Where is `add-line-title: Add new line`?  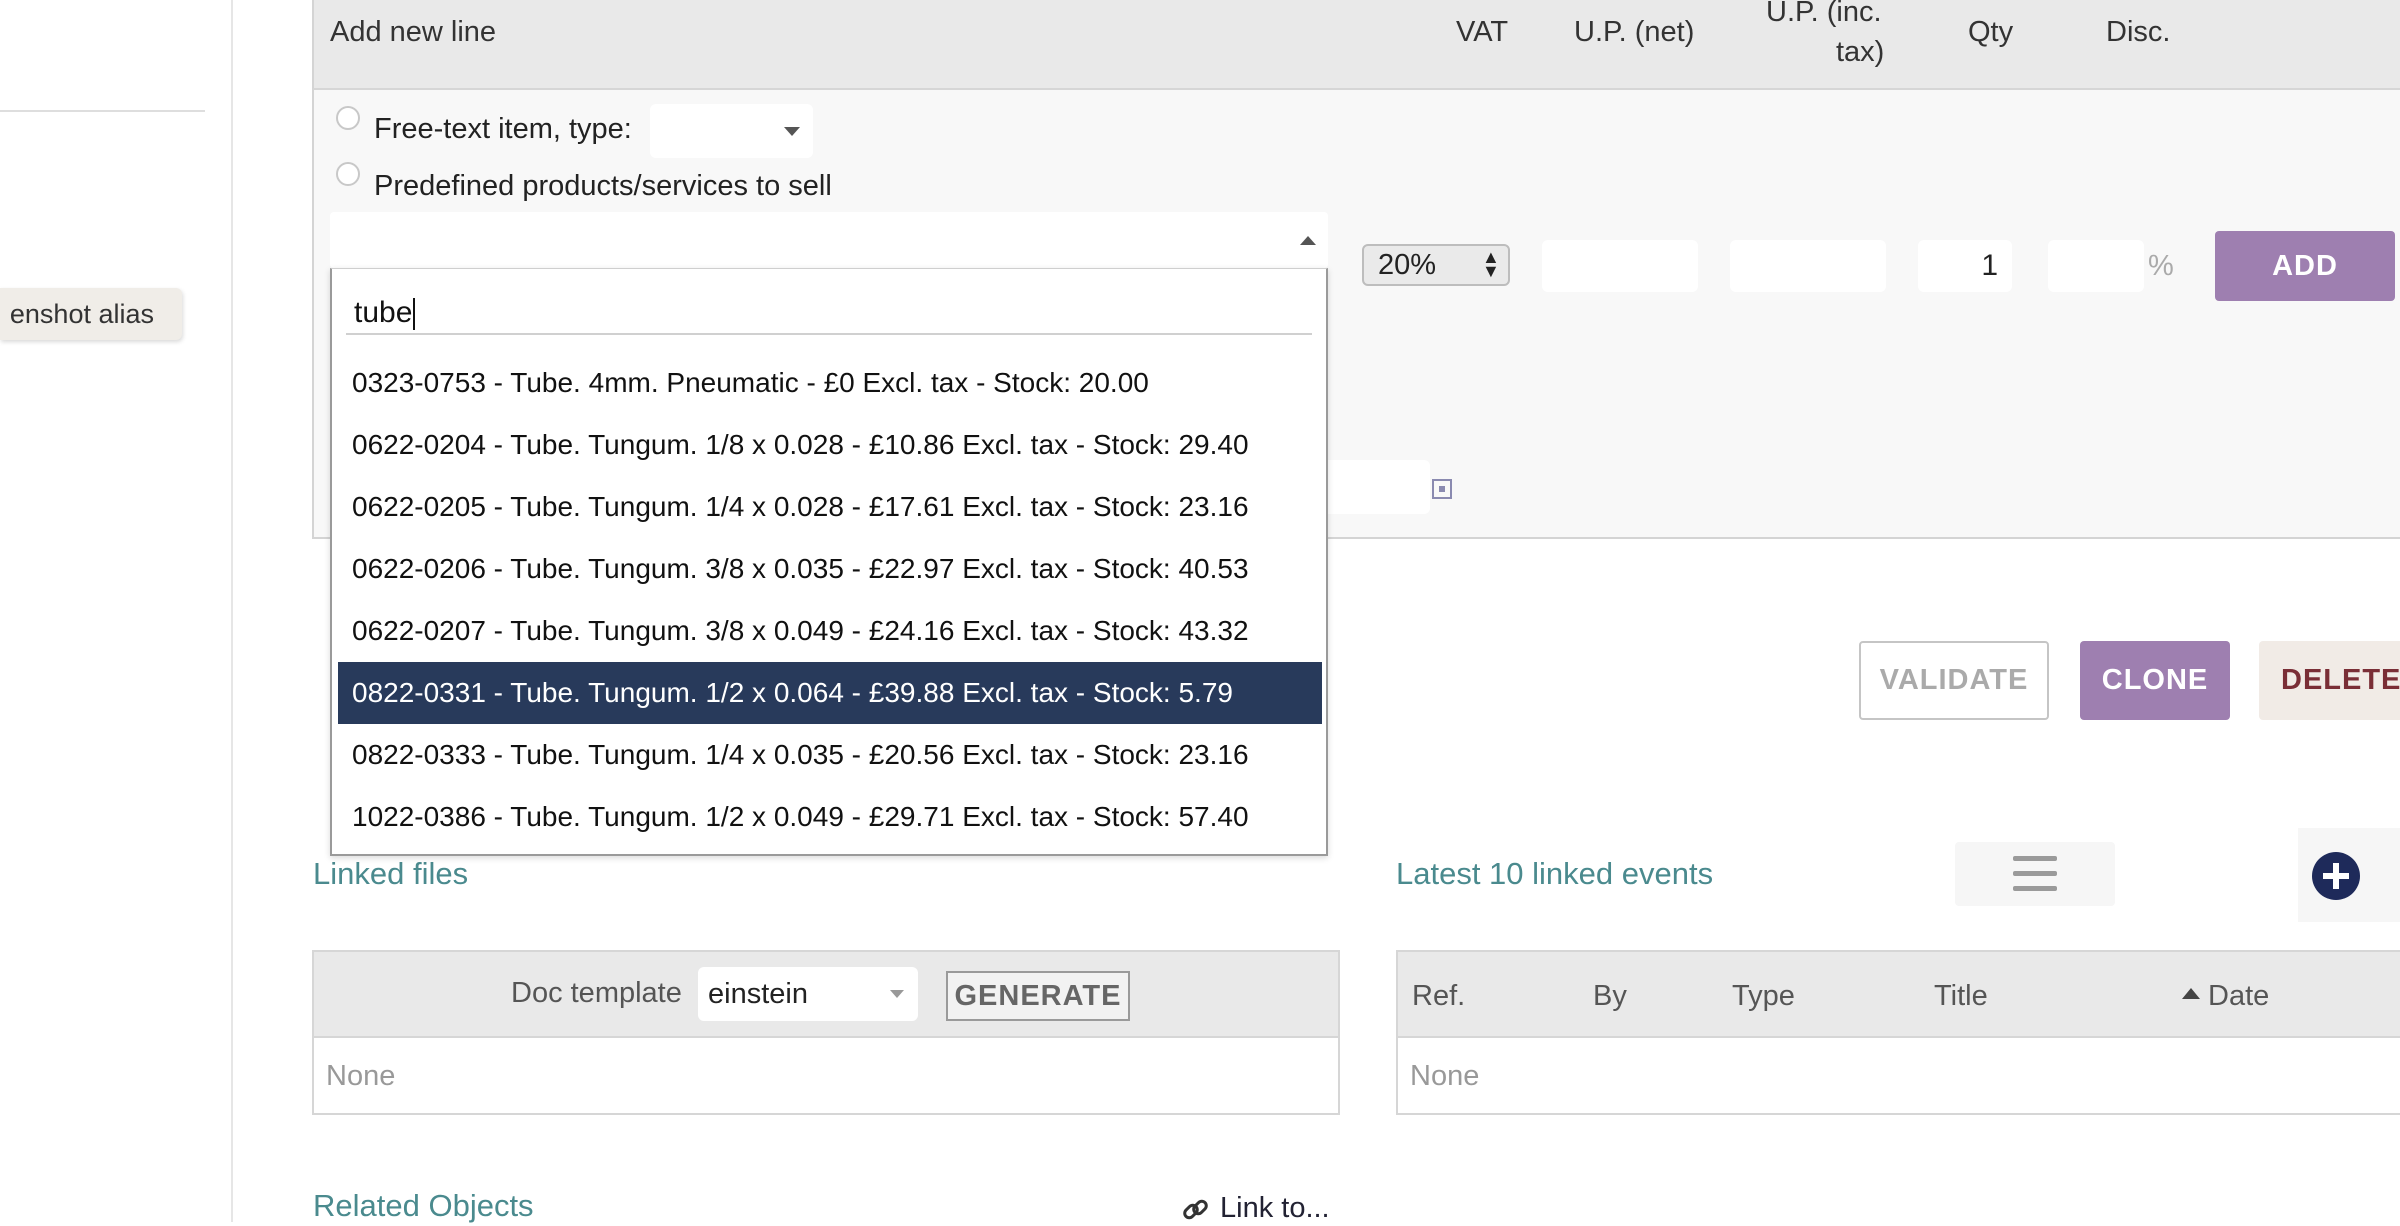
add-line-title: Add new line is located at coordinates (413, 32).